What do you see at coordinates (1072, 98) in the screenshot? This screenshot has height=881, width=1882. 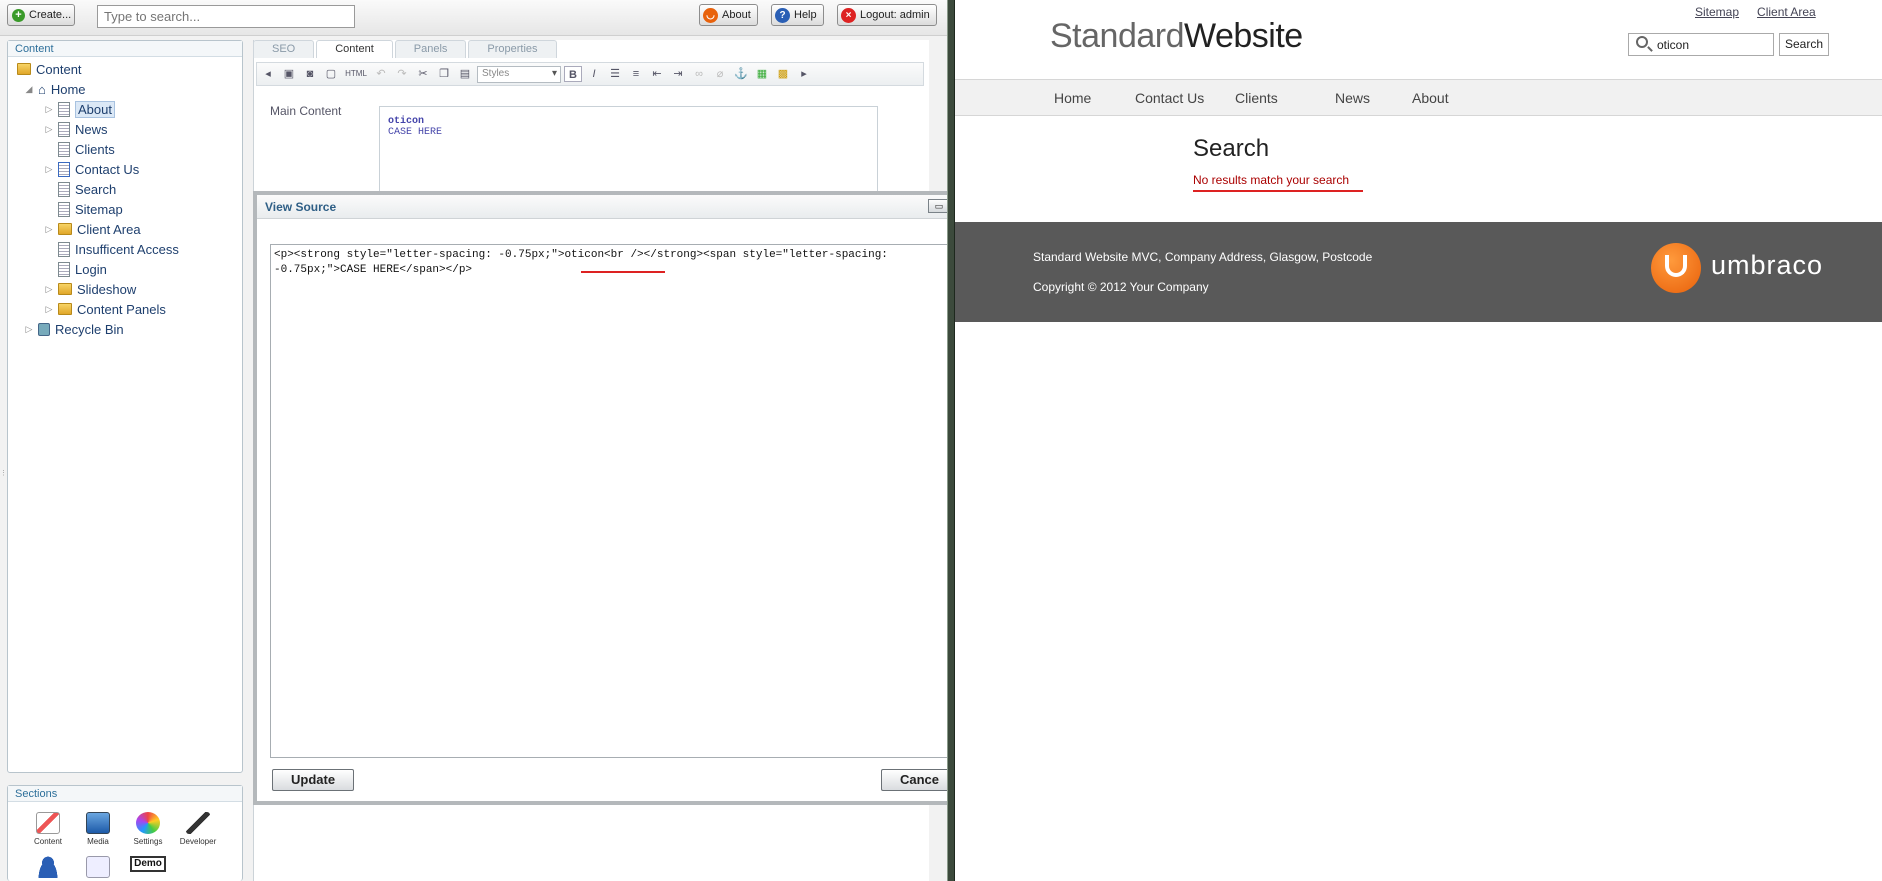 I see `nav-home: Home` at bounding box center [1072, 98].